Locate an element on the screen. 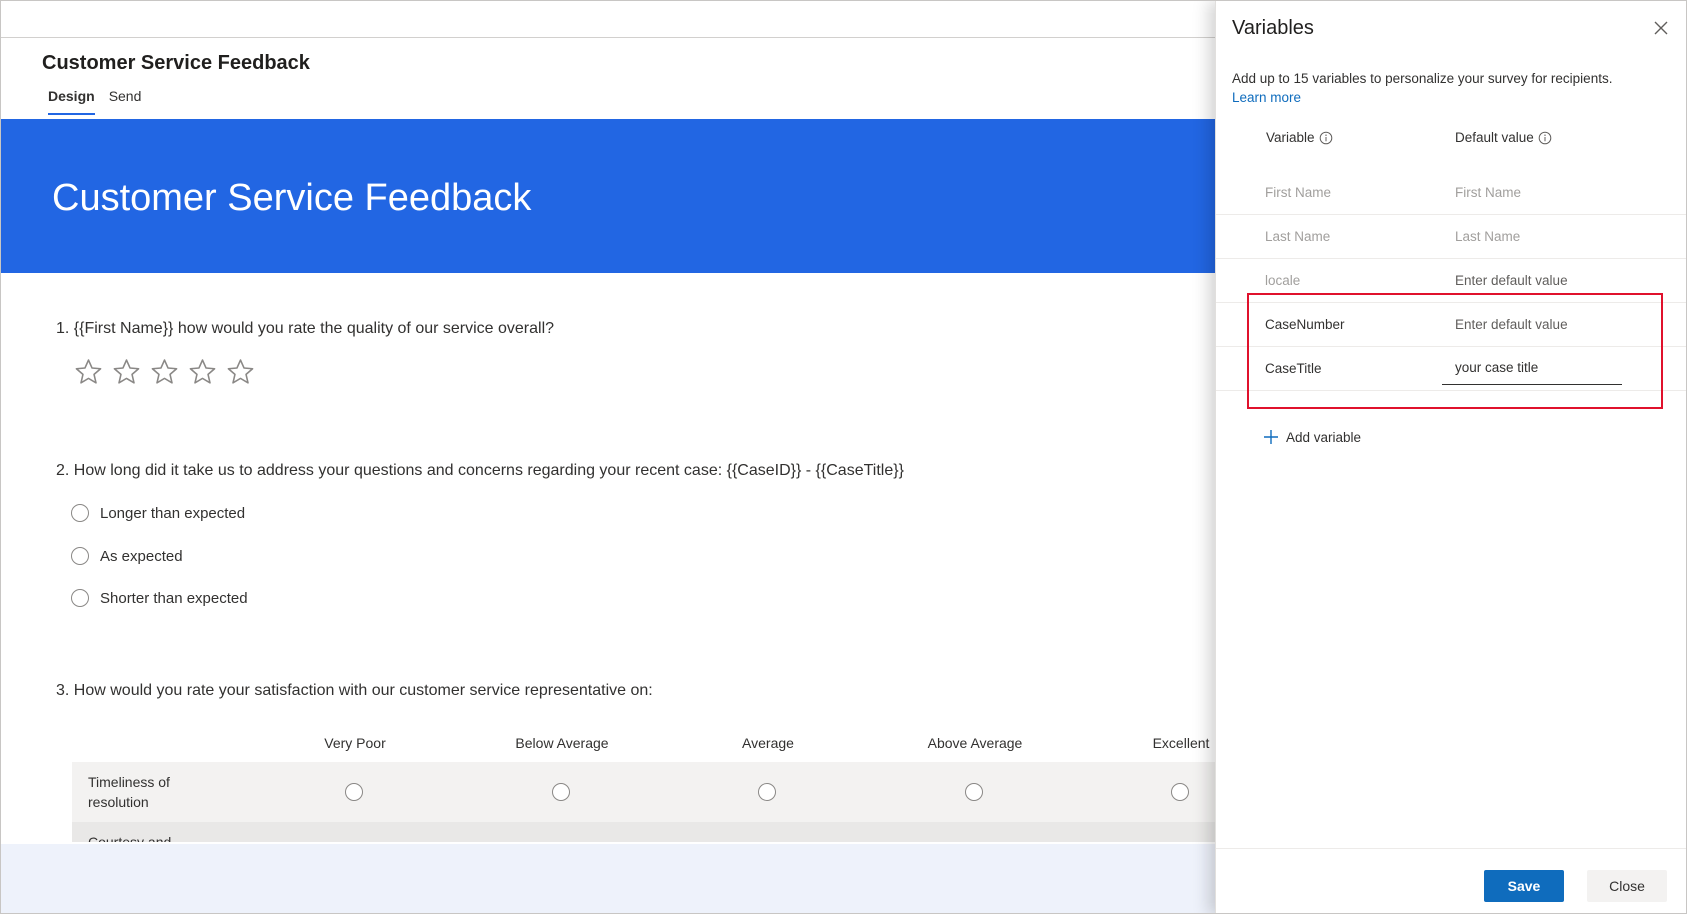  choice-label: Shorter than expected is located at coordinates (174, 598).